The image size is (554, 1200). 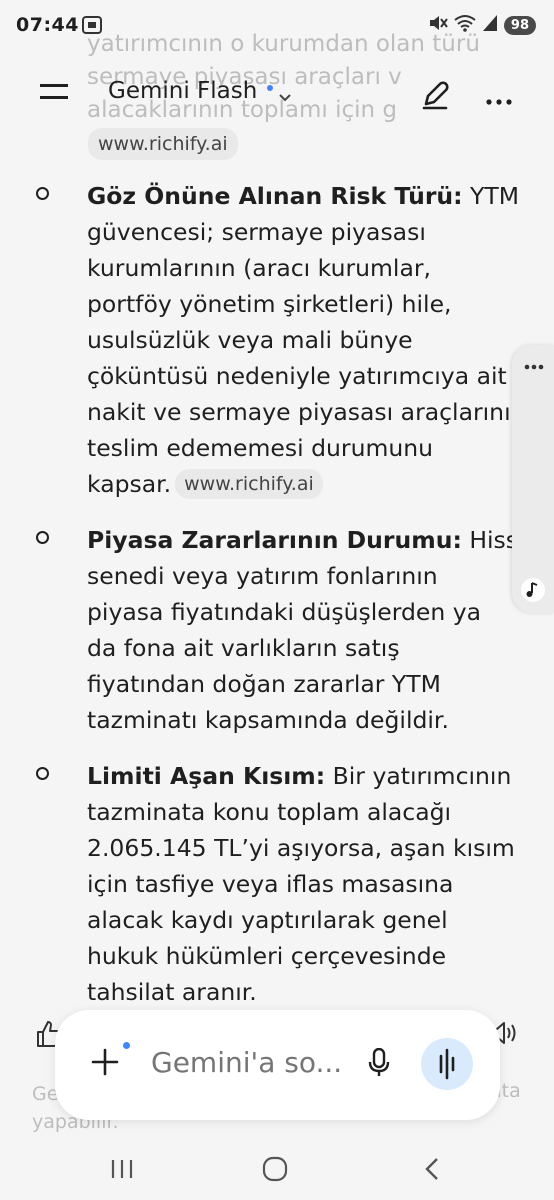 I want to click on music-note-icon, so click(x=533, y=592).